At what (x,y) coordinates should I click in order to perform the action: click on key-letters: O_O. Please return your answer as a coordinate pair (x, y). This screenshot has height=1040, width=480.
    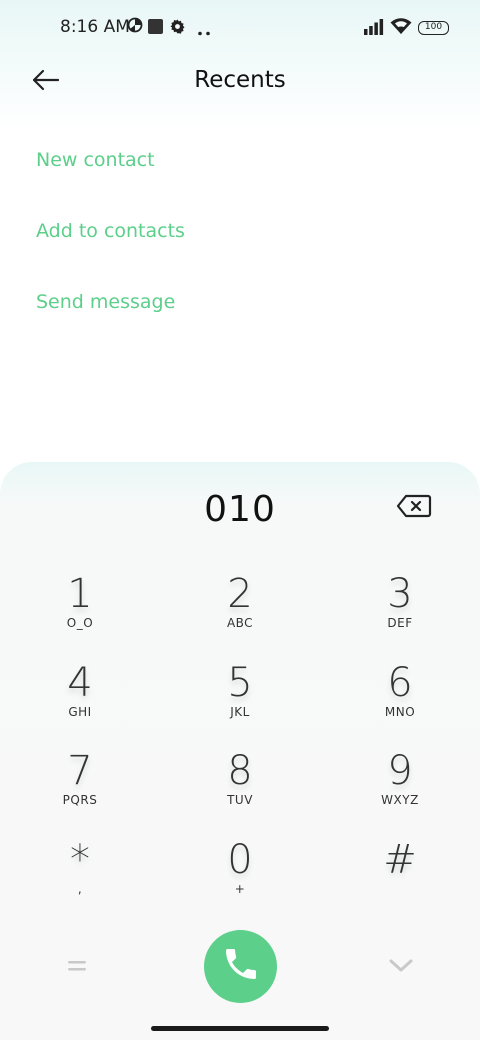
    Looking at the image, I should click on (80, 623).